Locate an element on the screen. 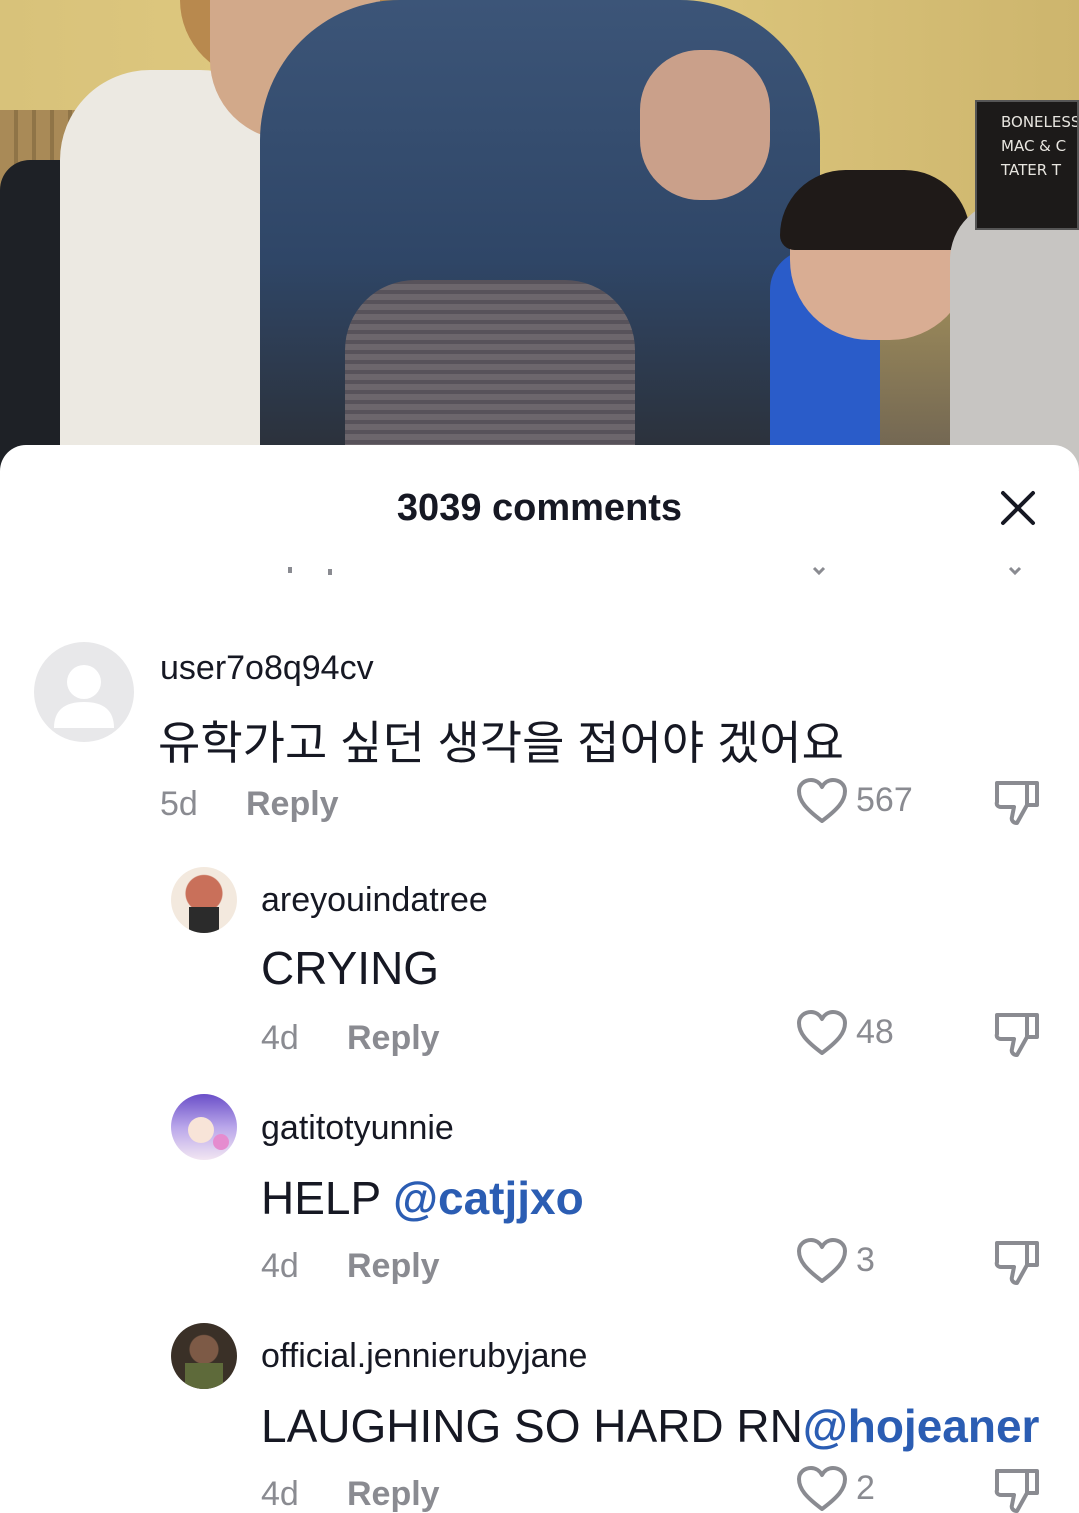  comment-body: CRYING is located at coordinates (350, 968).